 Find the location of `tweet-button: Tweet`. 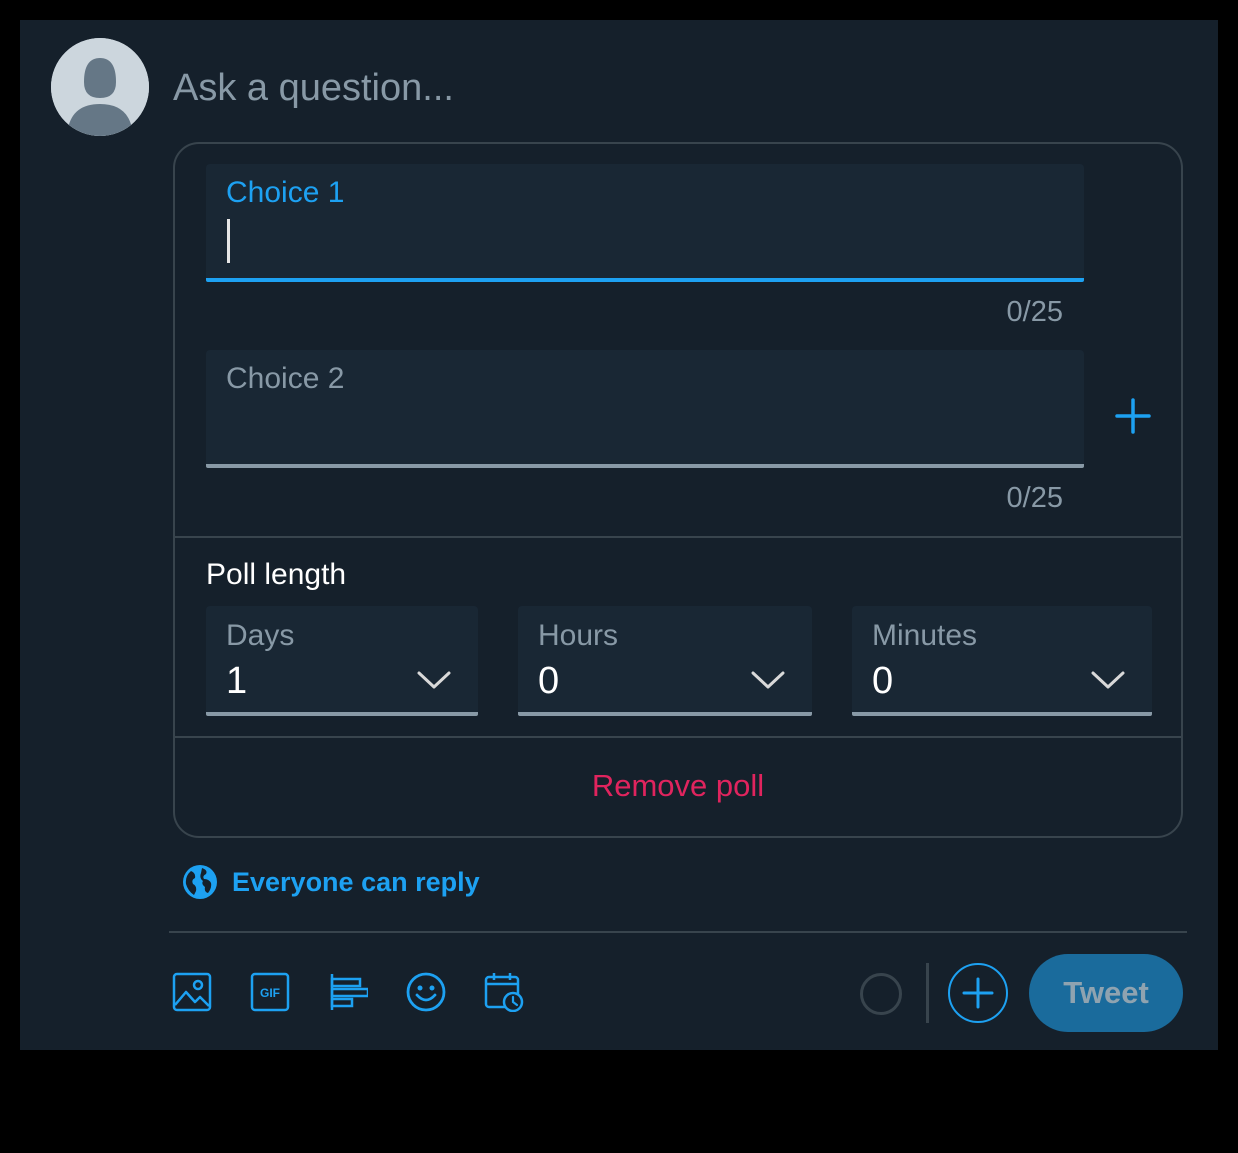

tweet-button: Tweet is located at coordinates (1106, 993).